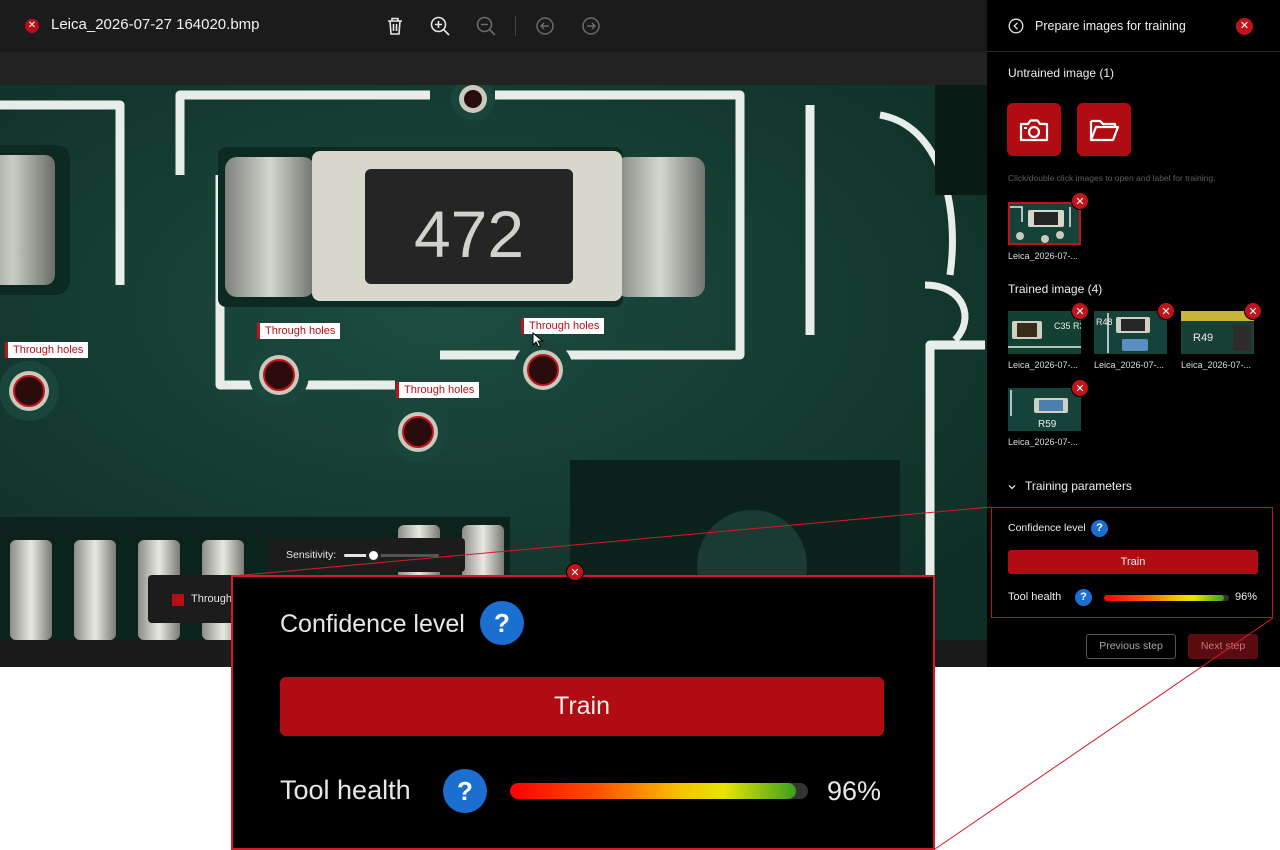 This screenshot has width=1280, height=850. What do you see at coordinates (1061, 73) in the screenshot?
I see `untrained-section-title: Untrained image (1)` at bounding box center [1061, 73].